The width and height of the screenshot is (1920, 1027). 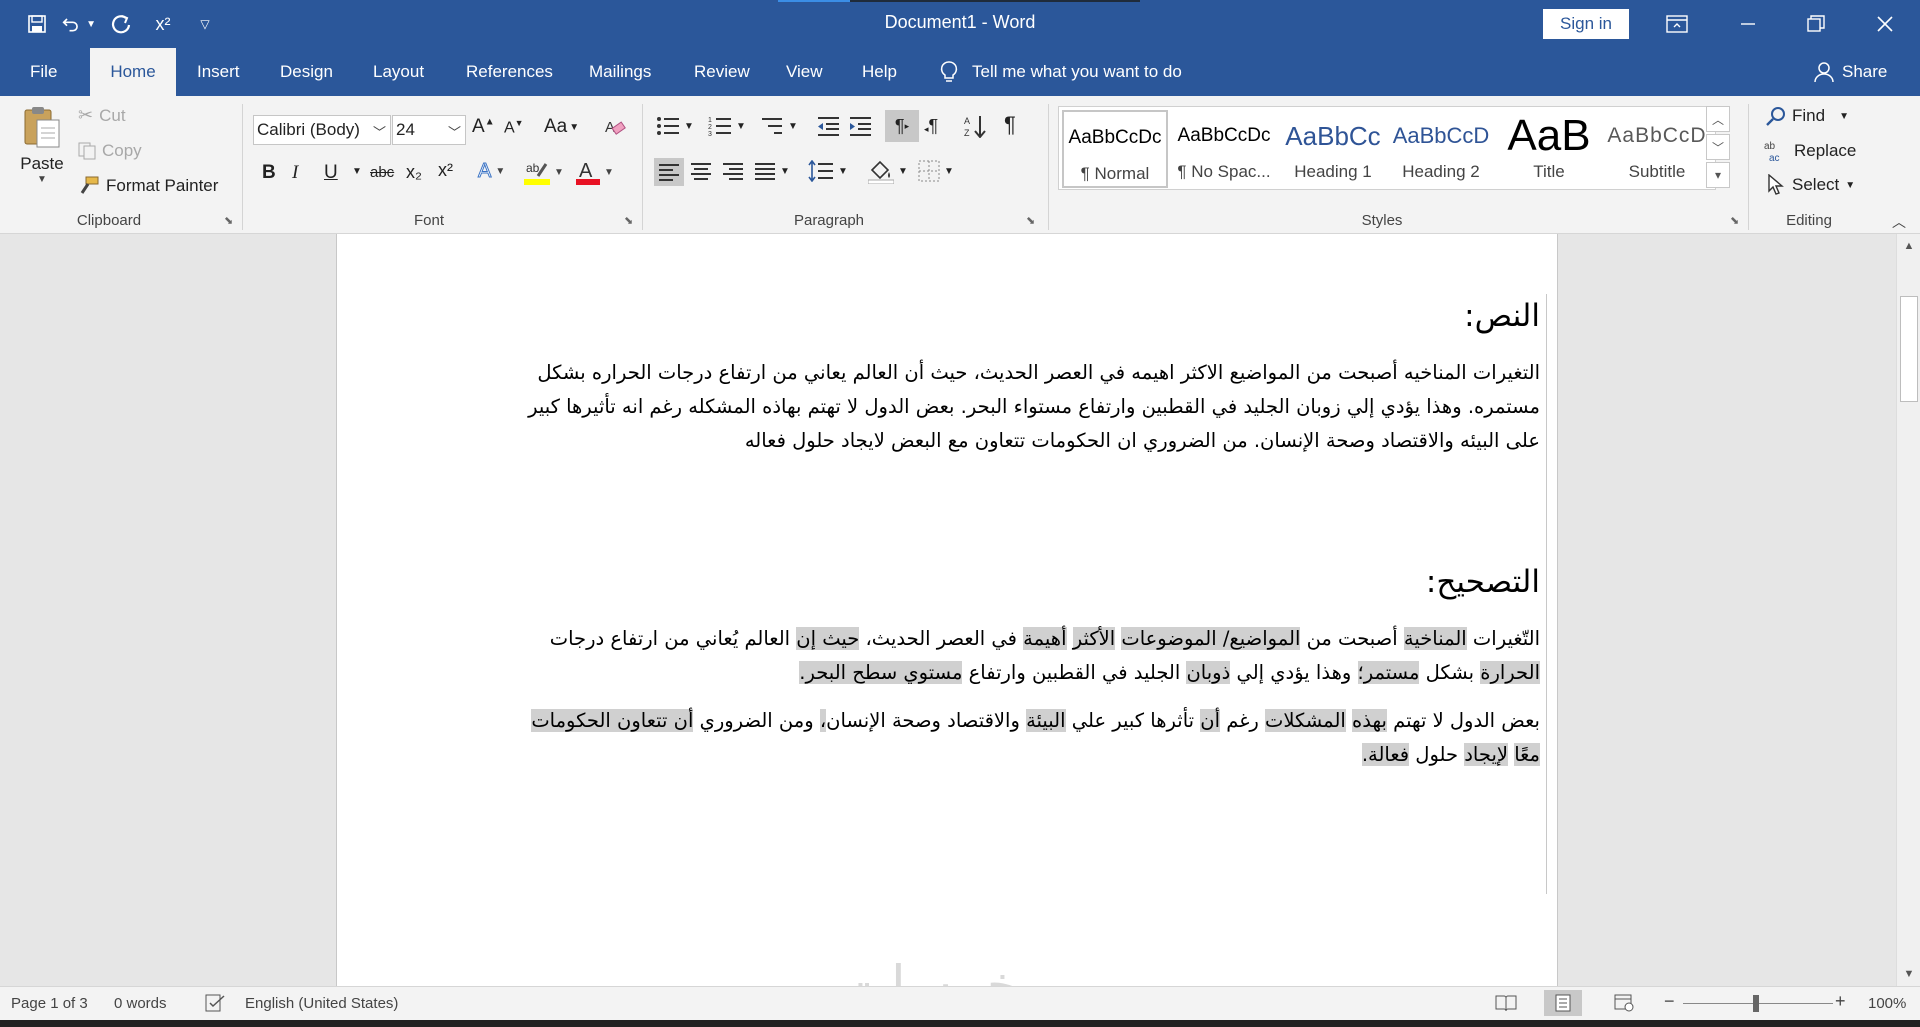 What do you see at coordinates (675, 126) in the screenshot?
I see `bullets-button: ▼` at bounding box center [675, 126].